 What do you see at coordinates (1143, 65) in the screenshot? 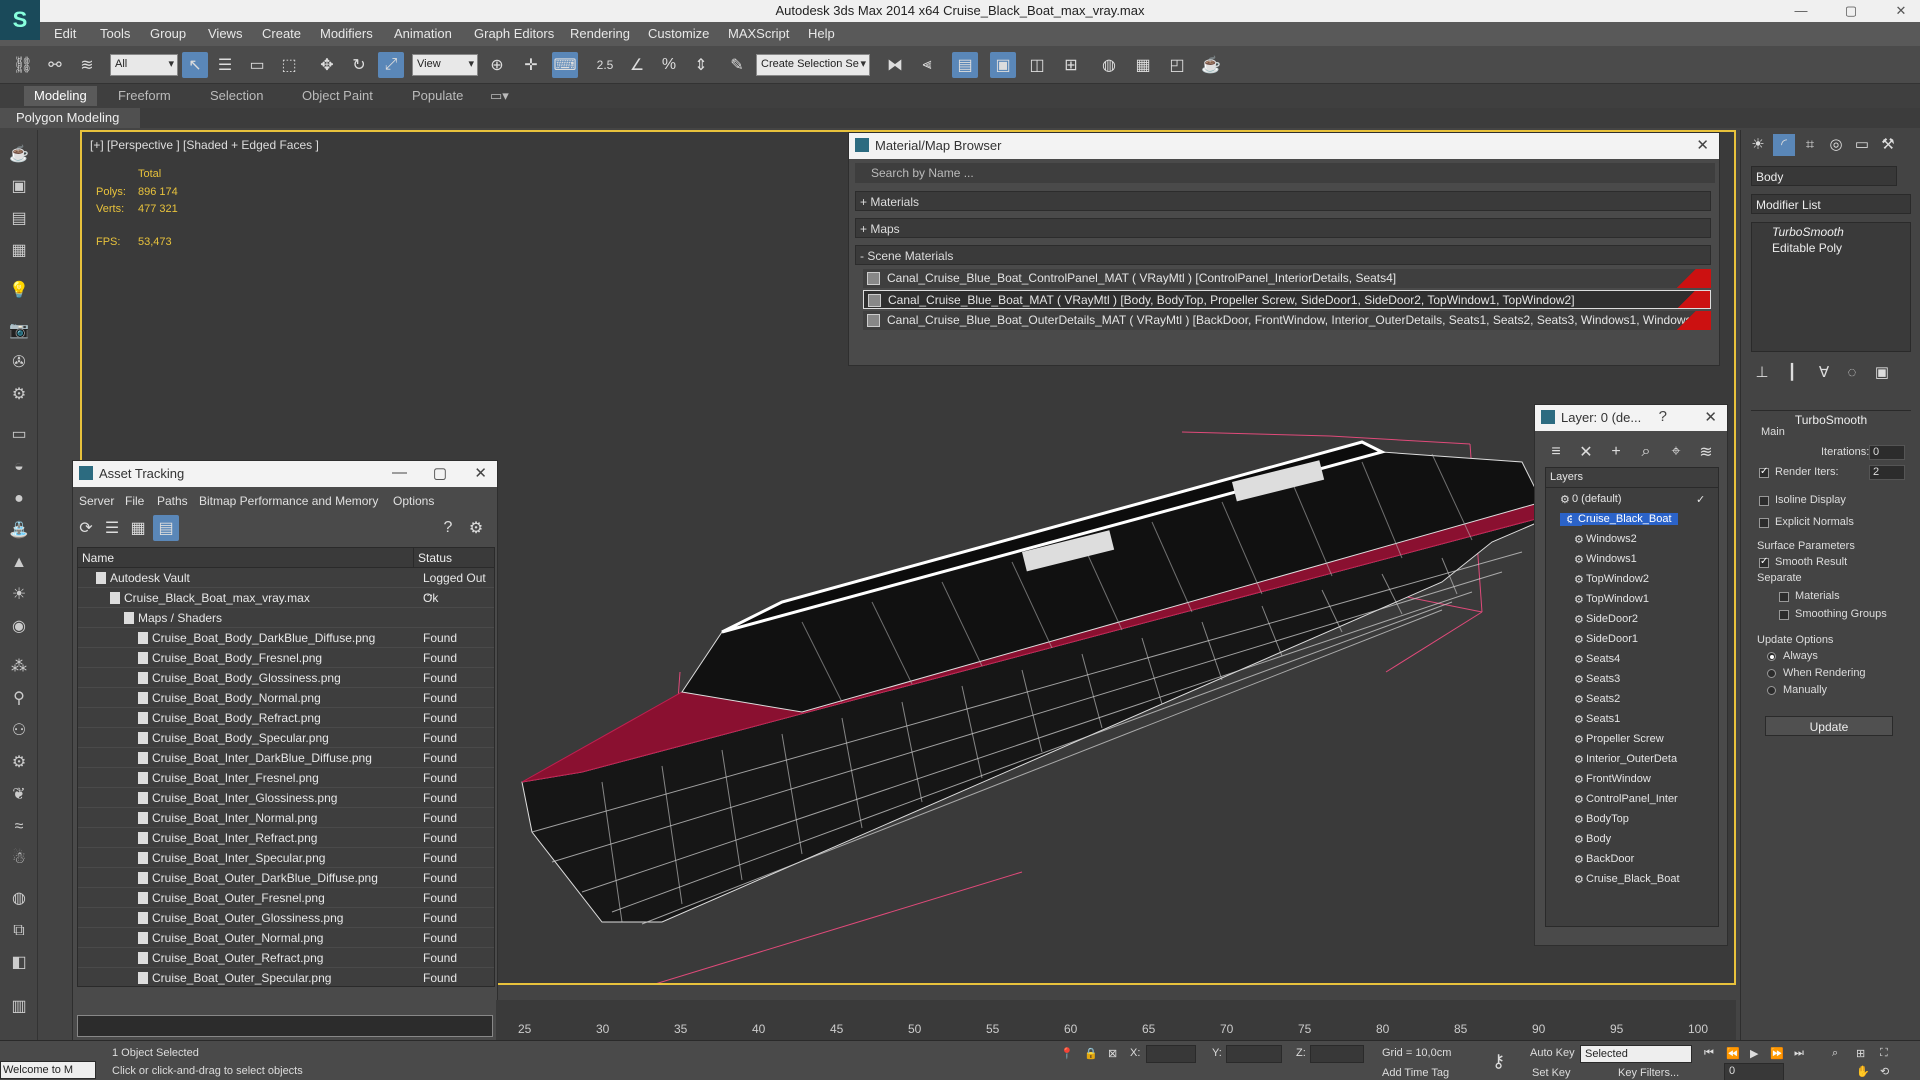
I see `render-setup-icon: ▦` at bounding box center [1143, 65].